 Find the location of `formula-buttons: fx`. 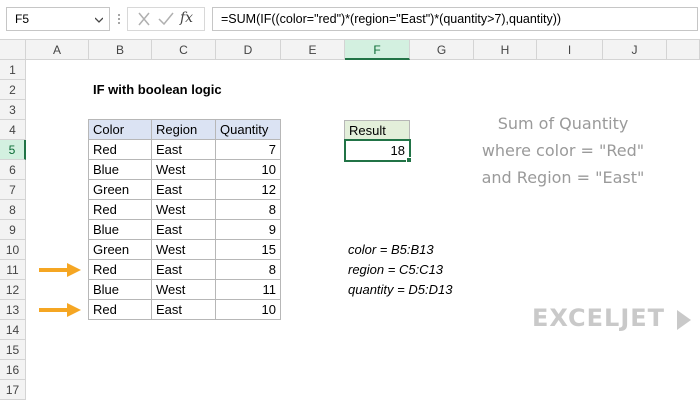

formula-buttons: fx is located at coordinates (166, 19).